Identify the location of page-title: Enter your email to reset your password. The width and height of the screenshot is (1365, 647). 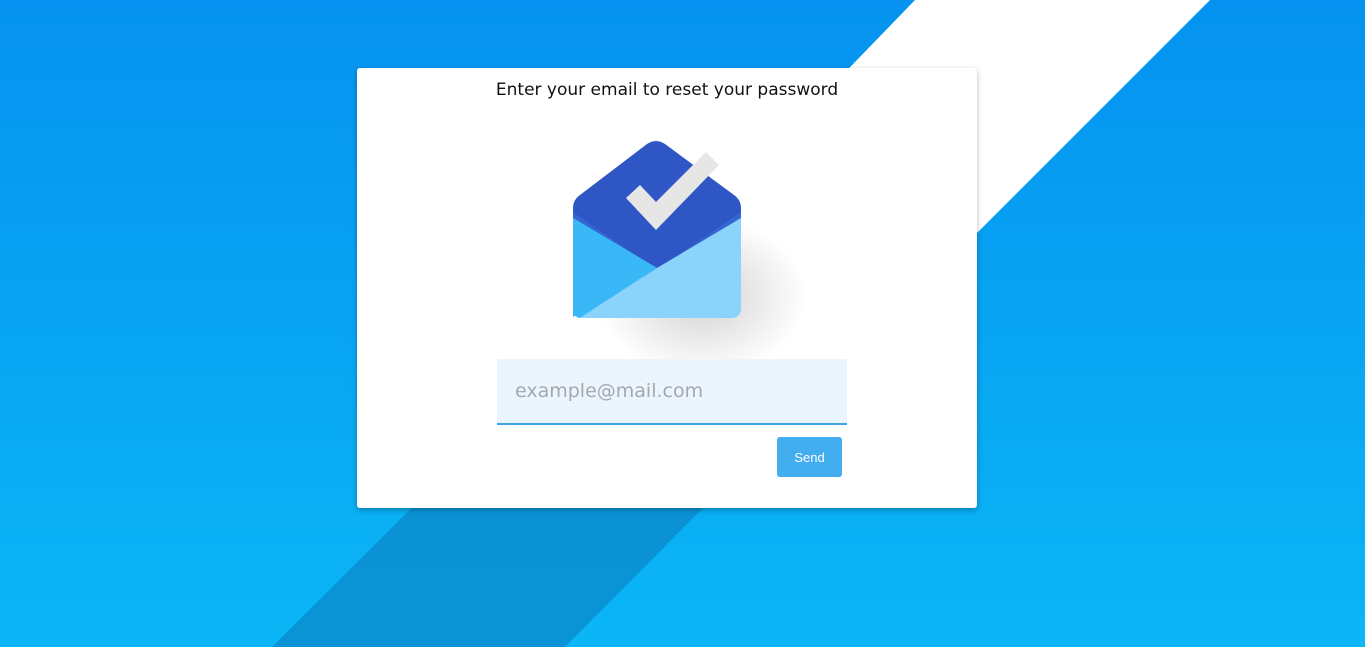
(667, 90).